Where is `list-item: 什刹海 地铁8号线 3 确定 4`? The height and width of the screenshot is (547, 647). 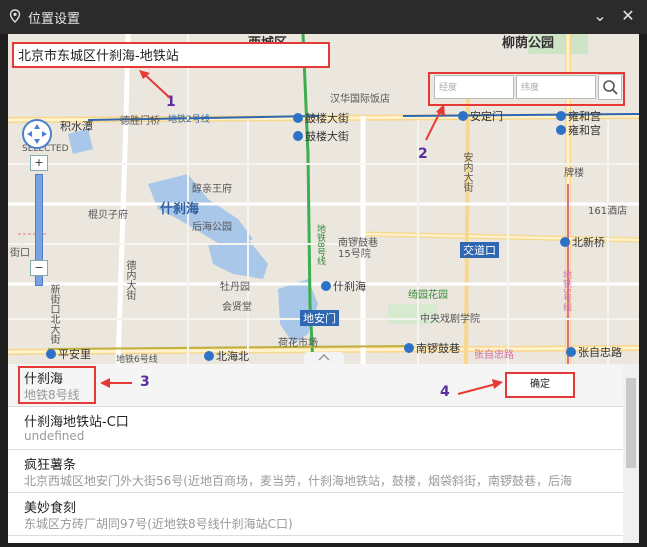
list-item: 什刹海 地铁8号线 3 确定 4 is located at coordinates (315, 385).